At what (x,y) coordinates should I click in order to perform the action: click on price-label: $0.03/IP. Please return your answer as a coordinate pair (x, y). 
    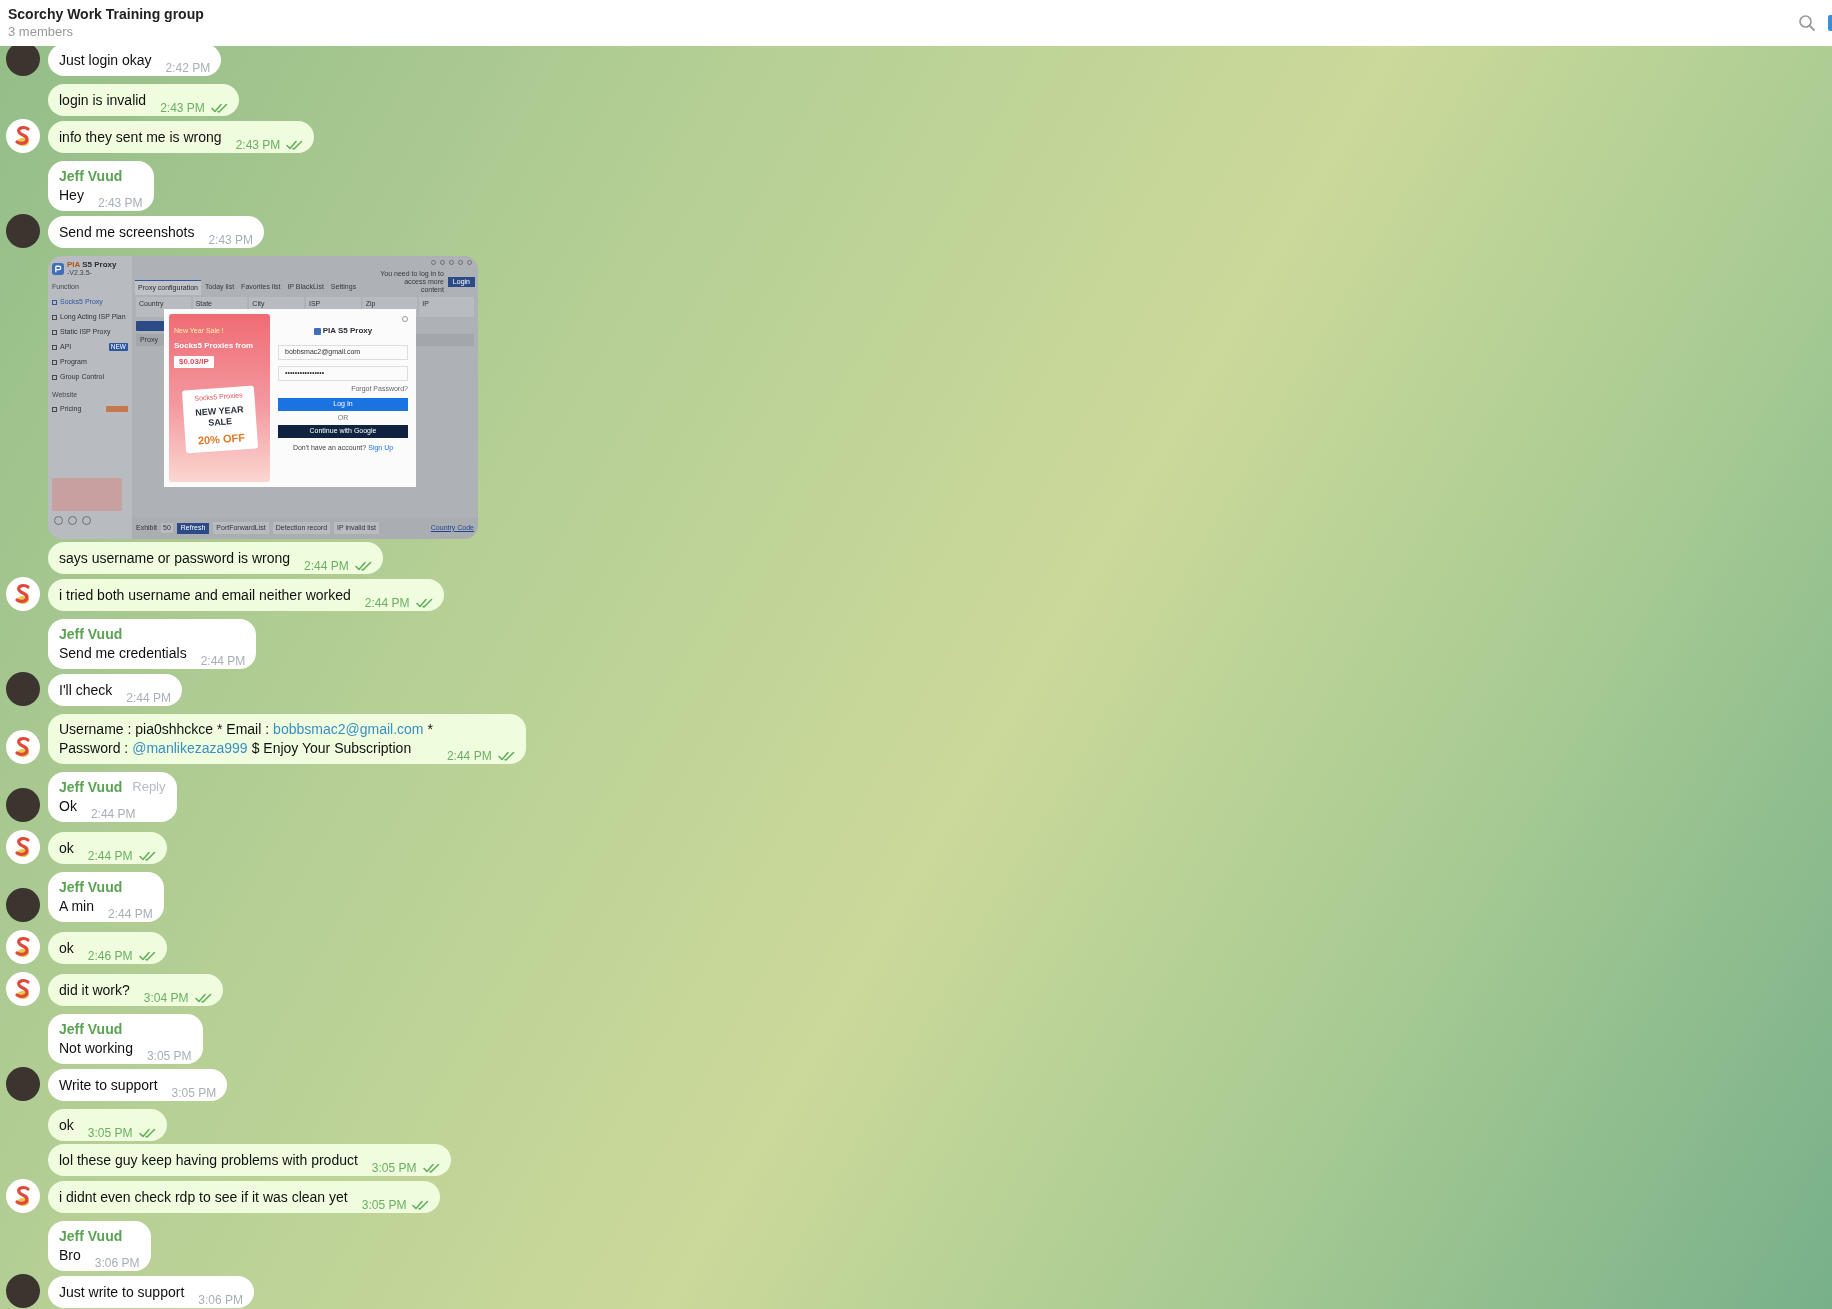
    Looking at the image, I should click on (194, 361).